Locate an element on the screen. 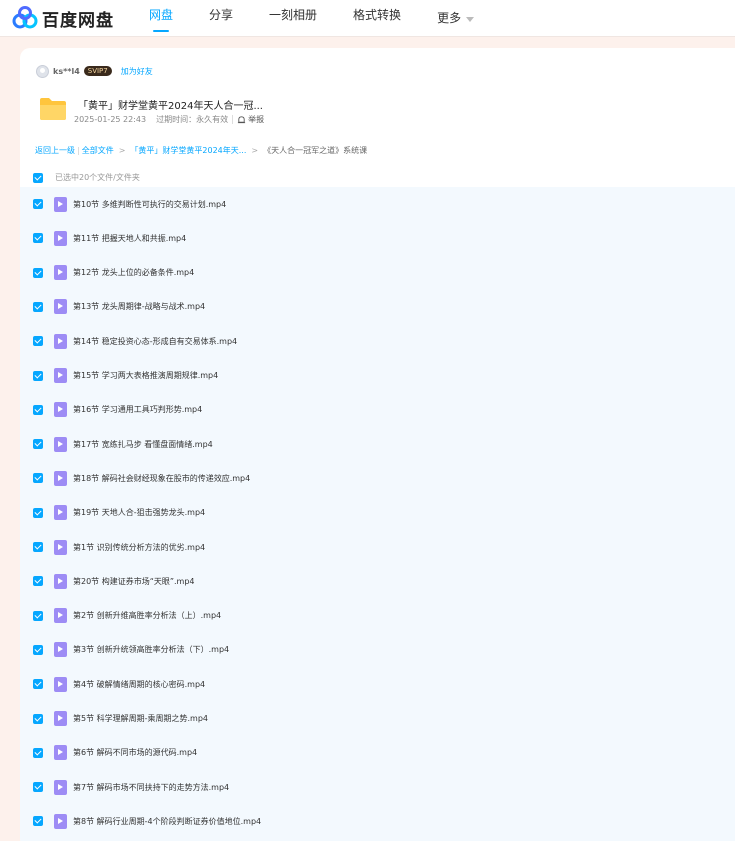 The image size is (735, 841). report-label: 举报 is located at coordinates (256, 119).